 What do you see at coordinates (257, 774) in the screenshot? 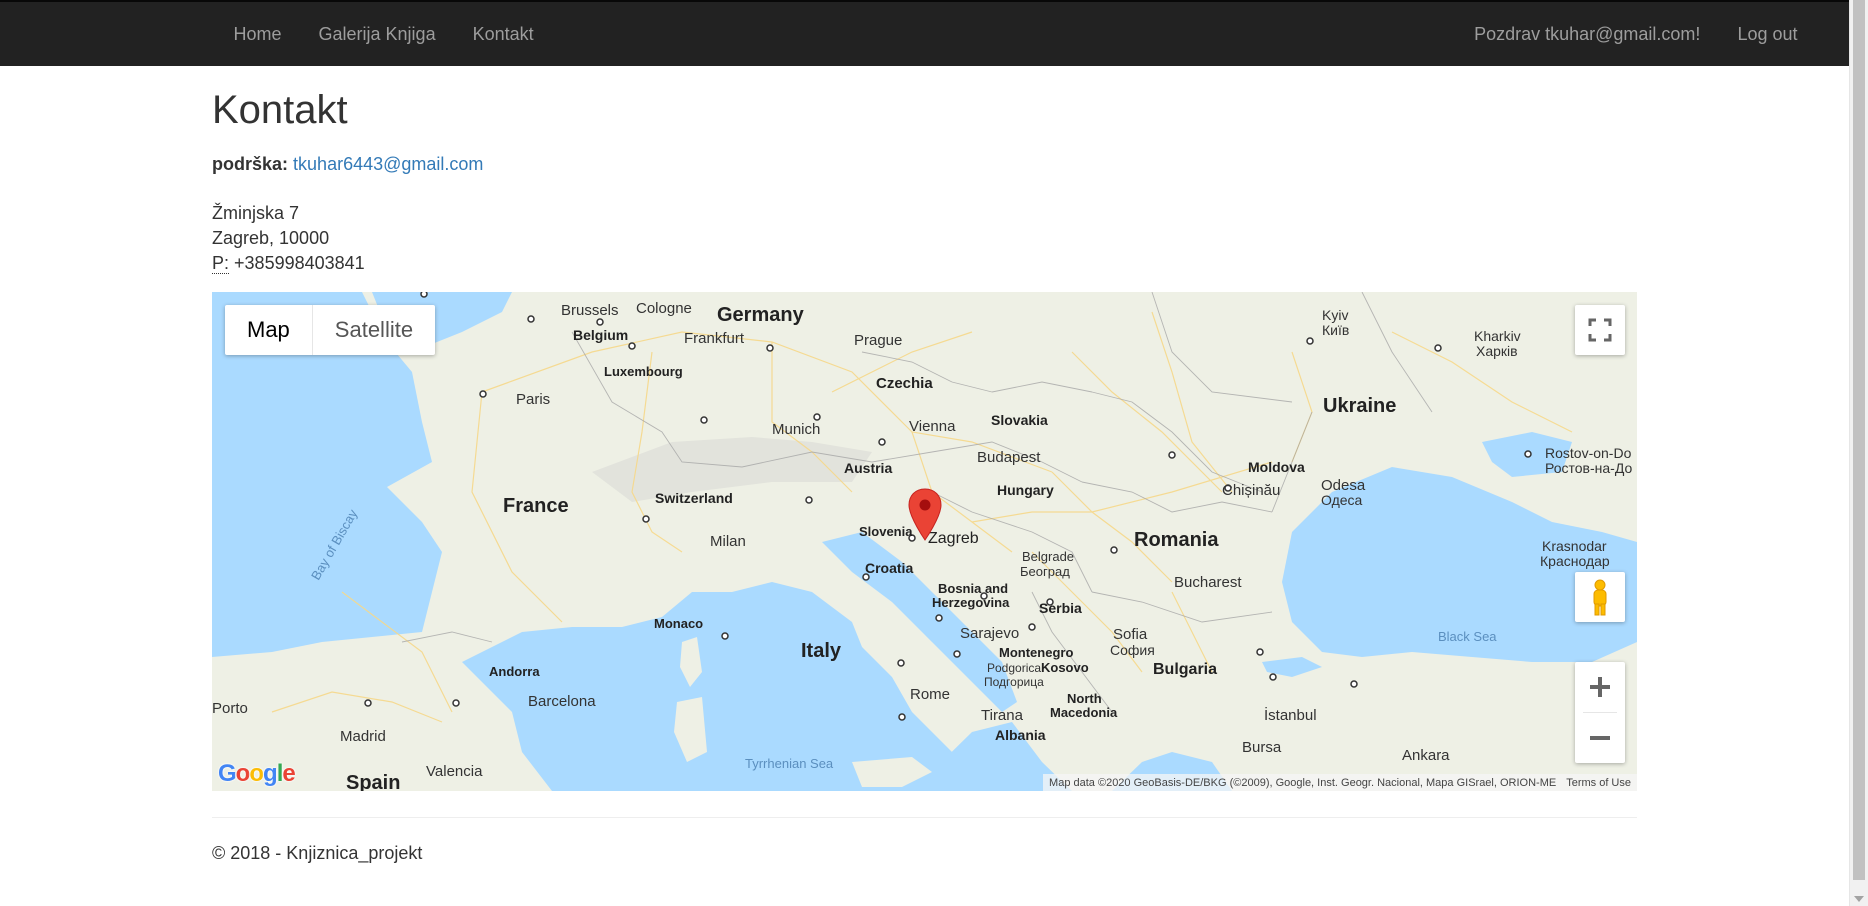
I see `google-logo: Google` at bounding box center [257, 774].